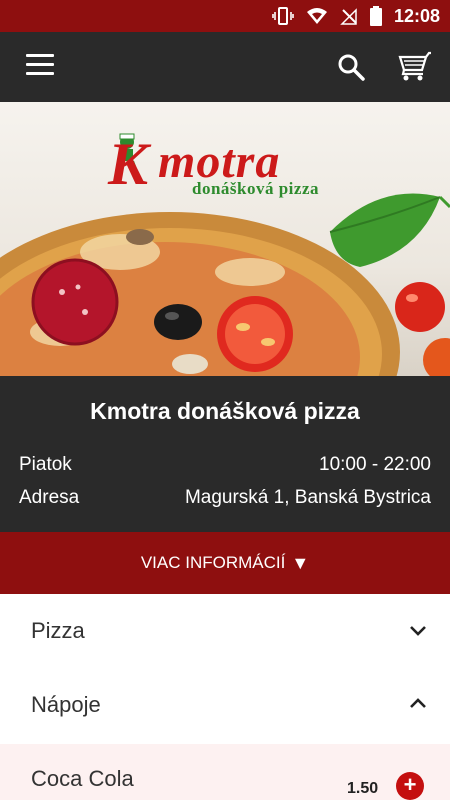 Image resolution: width=450 pixels, height=800 pixels. Describe the element at coordinates (225, 772) in the screenshot. I see `menu-item: Coca Cola 1.50 +` at that location.